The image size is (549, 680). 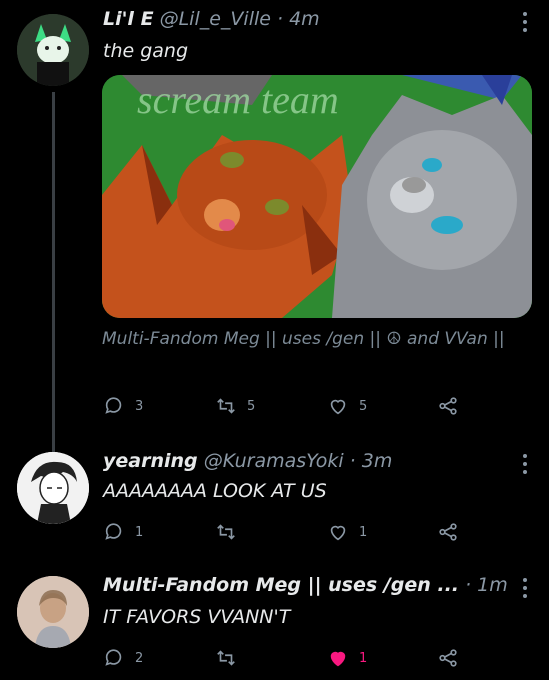 I want to click on tweet-header: Multi-Fandom Meg || uses /gen ... · 1m, so click(x=305, y=585).